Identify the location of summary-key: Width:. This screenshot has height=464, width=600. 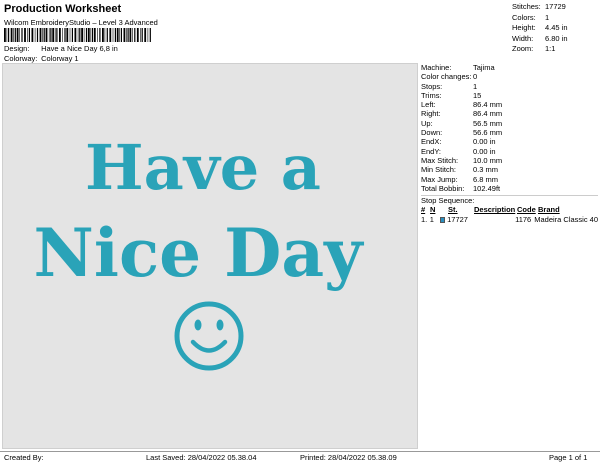
(523, 38).